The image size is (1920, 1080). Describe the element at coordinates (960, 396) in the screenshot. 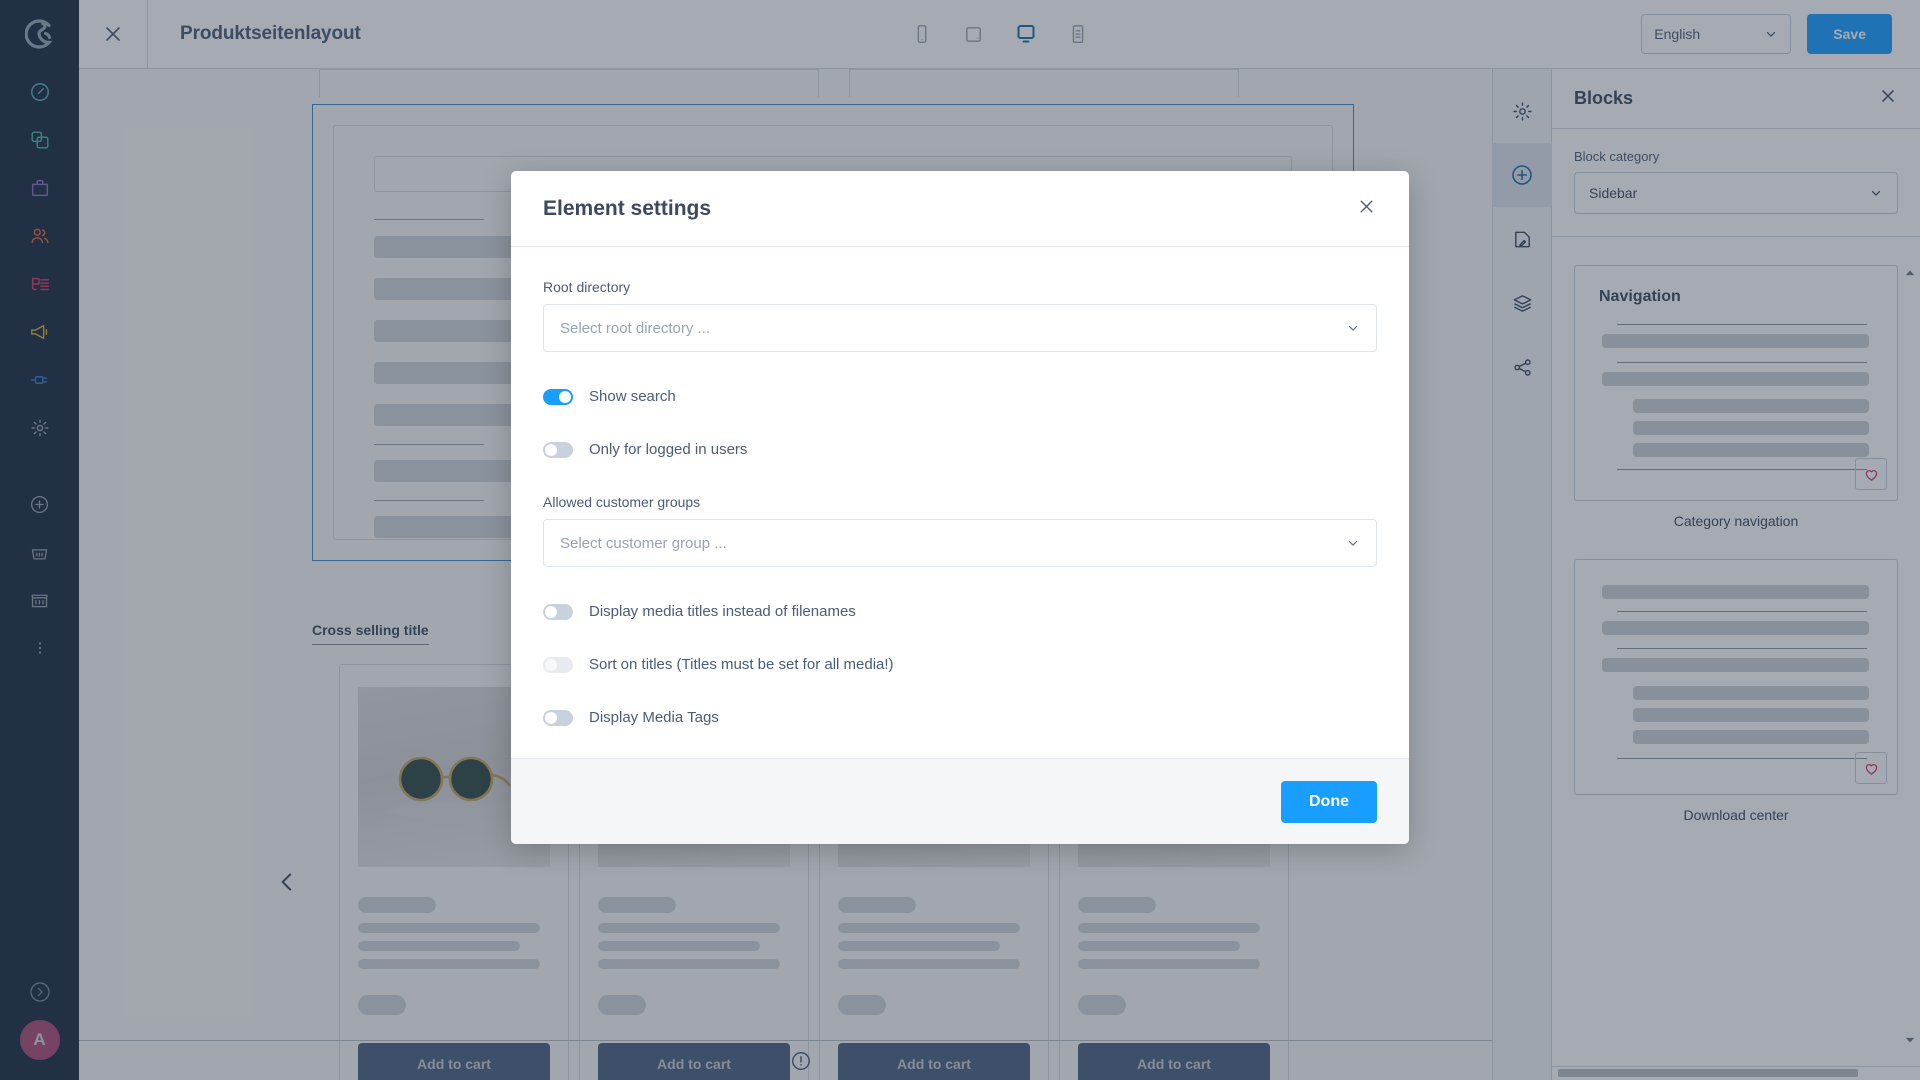

I see `toggle-show-search: Show search` at that location.